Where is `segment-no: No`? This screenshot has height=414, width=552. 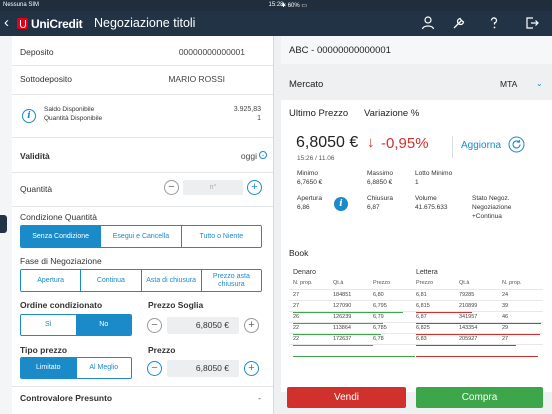
segment-no: No is located at coordinates (103, 325).